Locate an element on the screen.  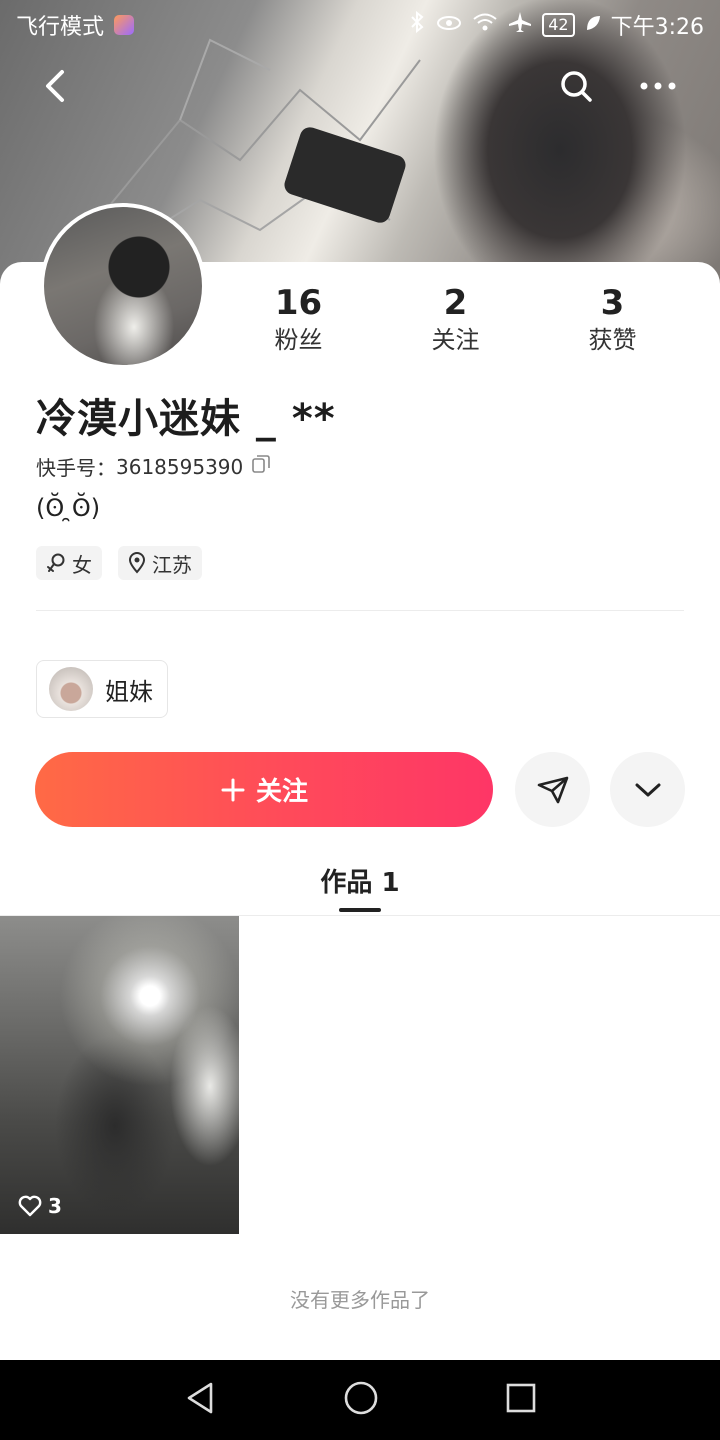
section-divider is located at coordinates (360, 610).